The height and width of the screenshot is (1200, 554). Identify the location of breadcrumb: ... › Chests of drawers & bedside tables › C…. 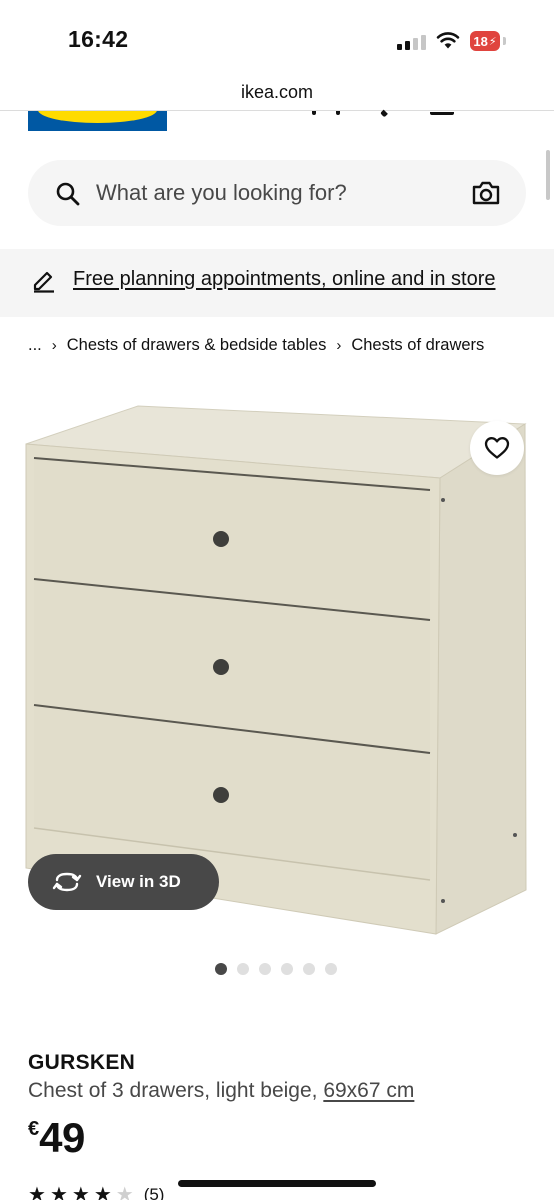
(256, 345).